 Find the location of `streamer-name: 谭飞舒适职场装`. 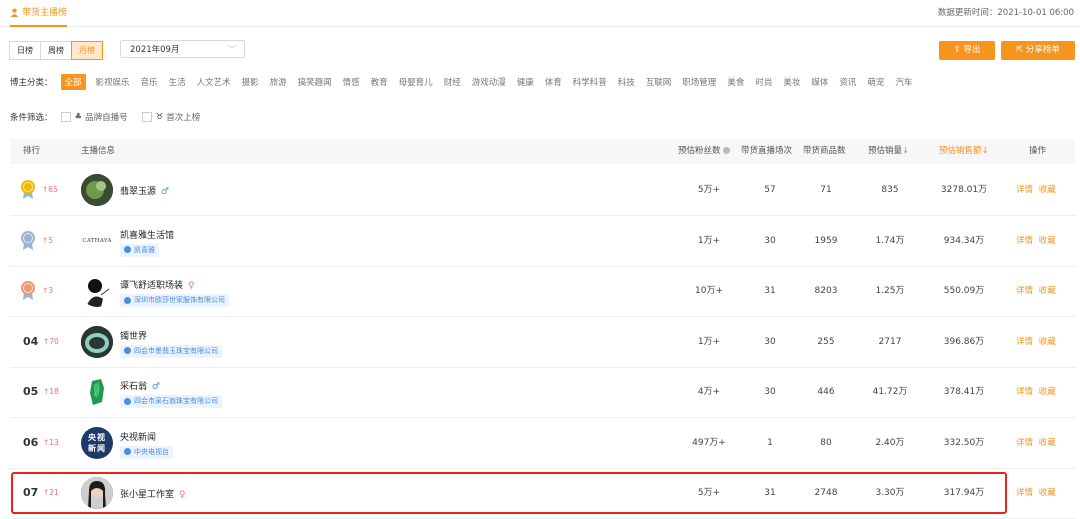

streamer-name: 谭飞舒适职场装 is located at coordinates (151, 286).